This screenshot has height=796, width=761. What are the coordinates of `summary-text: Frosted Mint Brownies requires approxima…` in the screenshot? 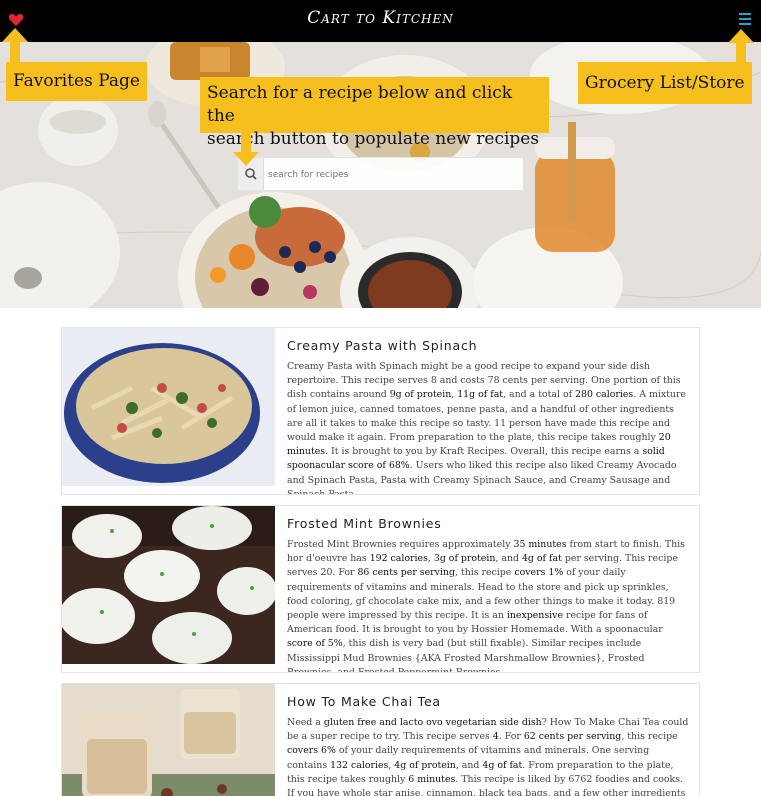 It's located at (400, 544).